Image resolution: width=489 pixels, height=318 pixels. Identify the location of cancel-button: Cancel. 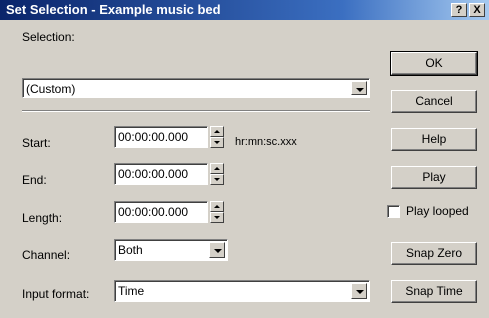
(434, 101).